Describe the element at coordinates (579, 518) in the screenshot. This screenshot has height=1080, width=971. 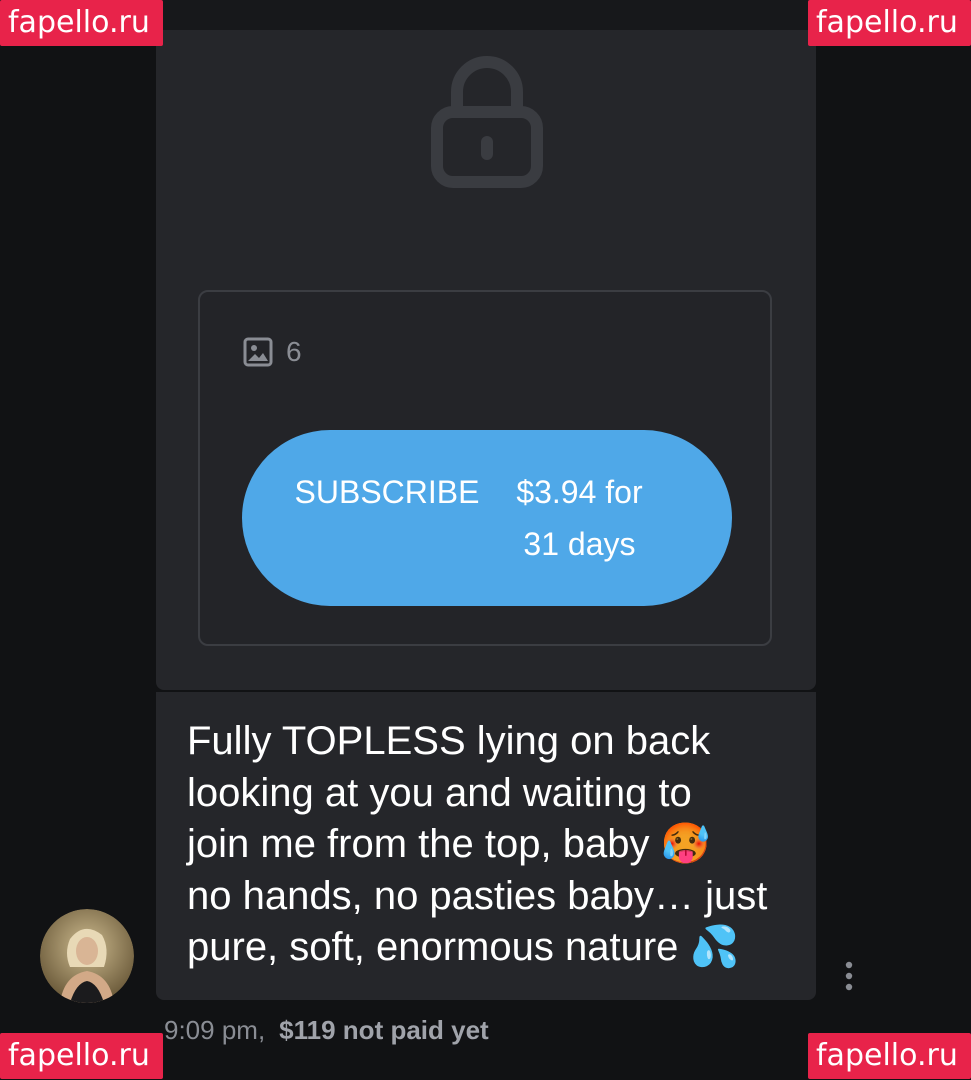
I see `subscribe-price: $3.94 for 31 days` at that location.